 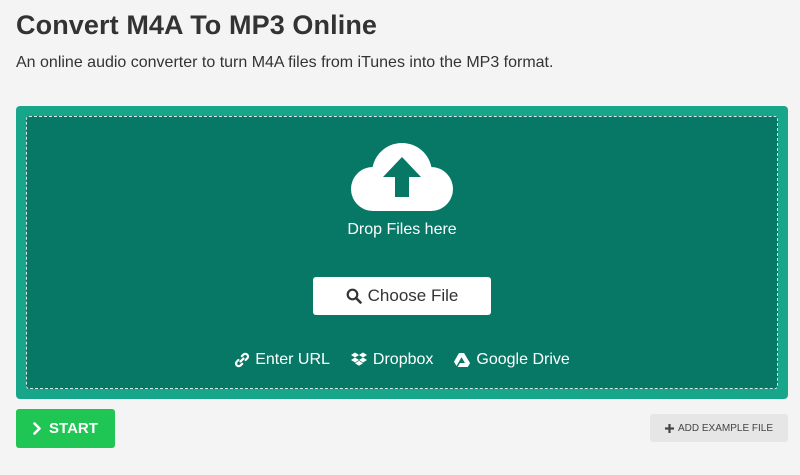 I want to click on cloud-upload-icon, so click(x=402, y=177).